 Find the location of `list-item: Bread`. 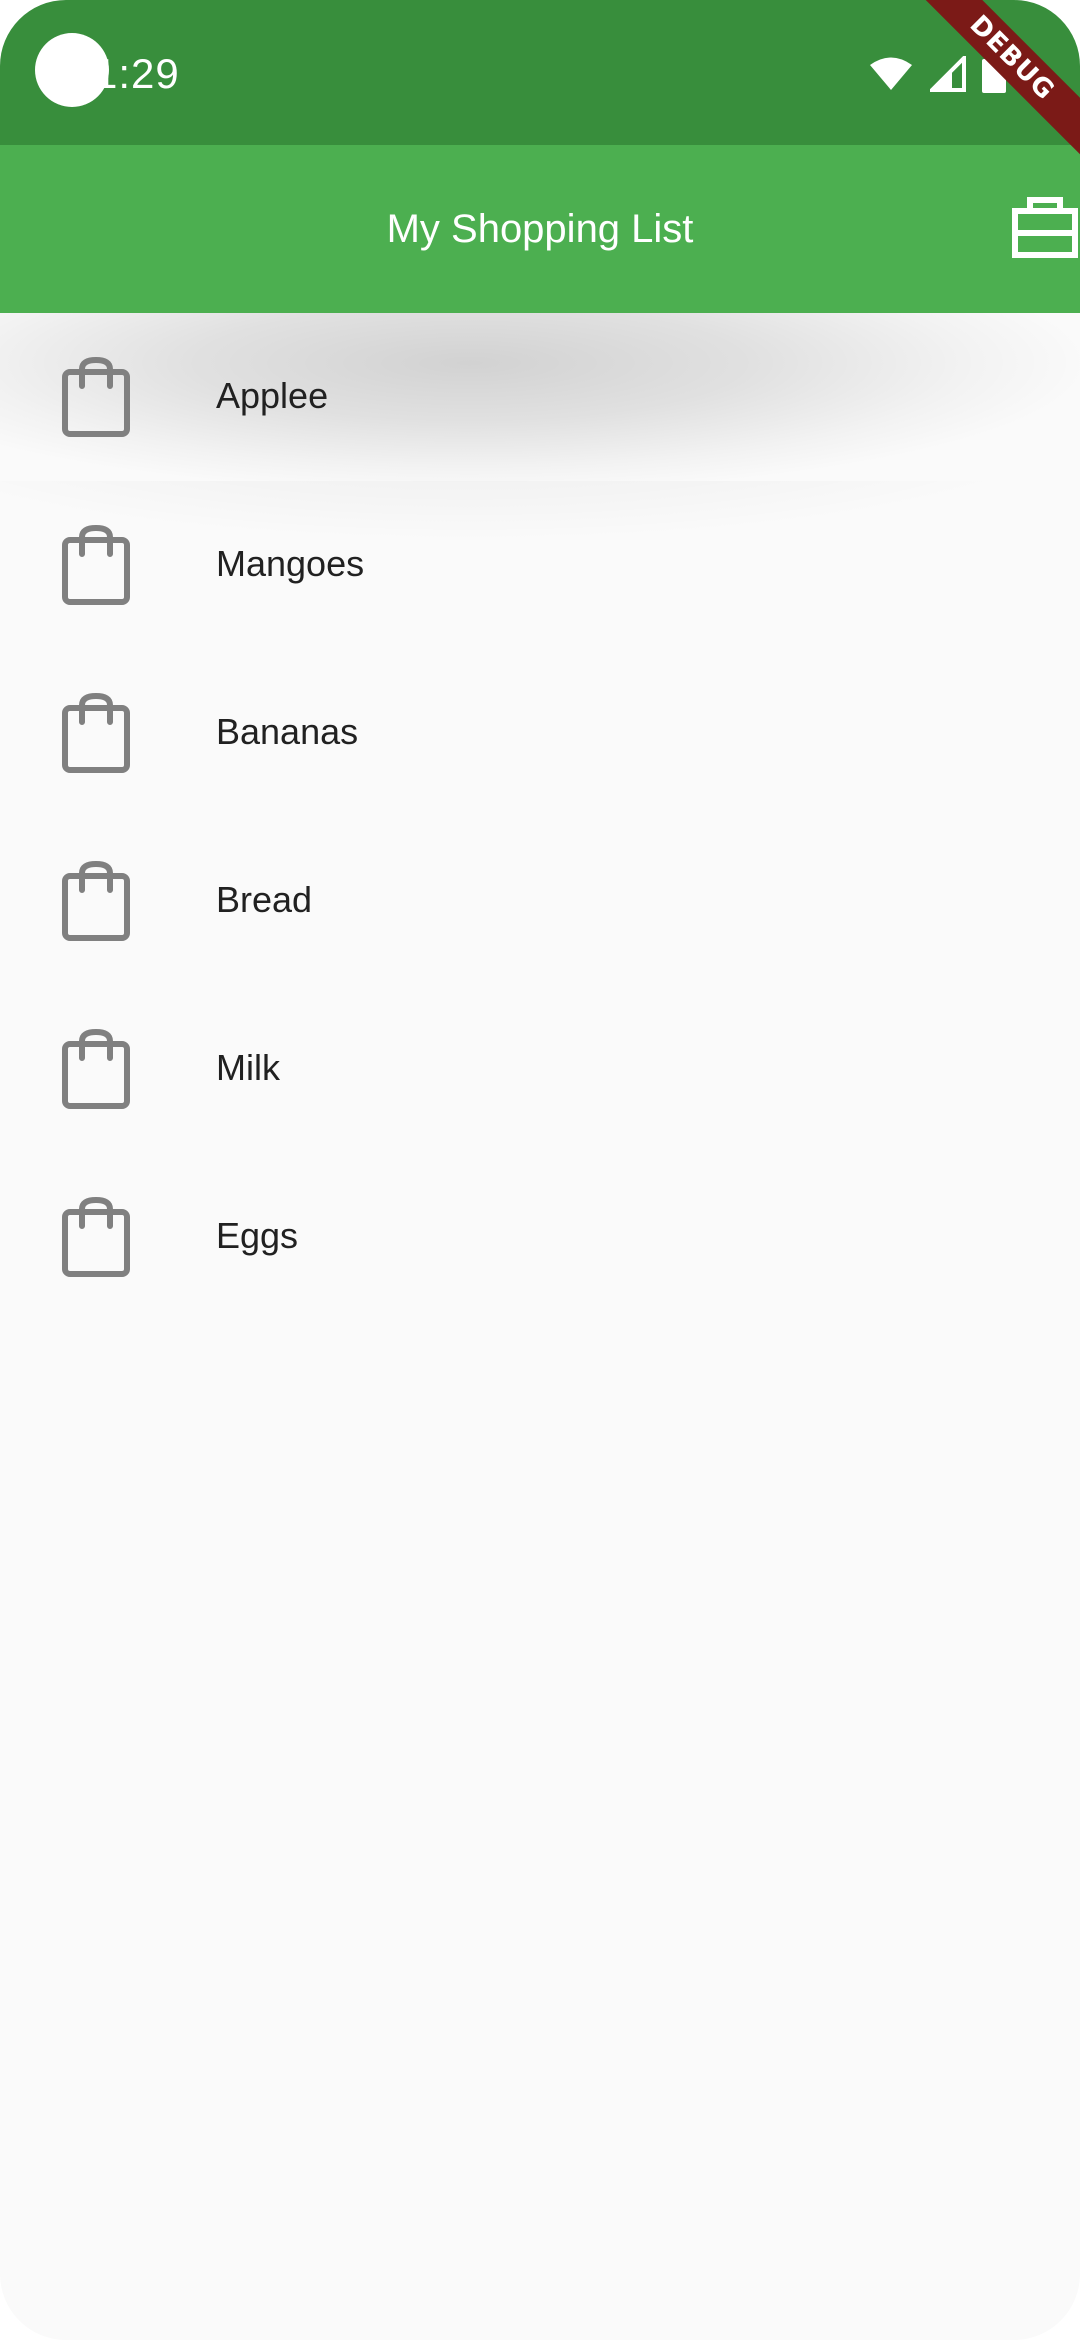

list-item: Bread is located at coordinates (540, 901).